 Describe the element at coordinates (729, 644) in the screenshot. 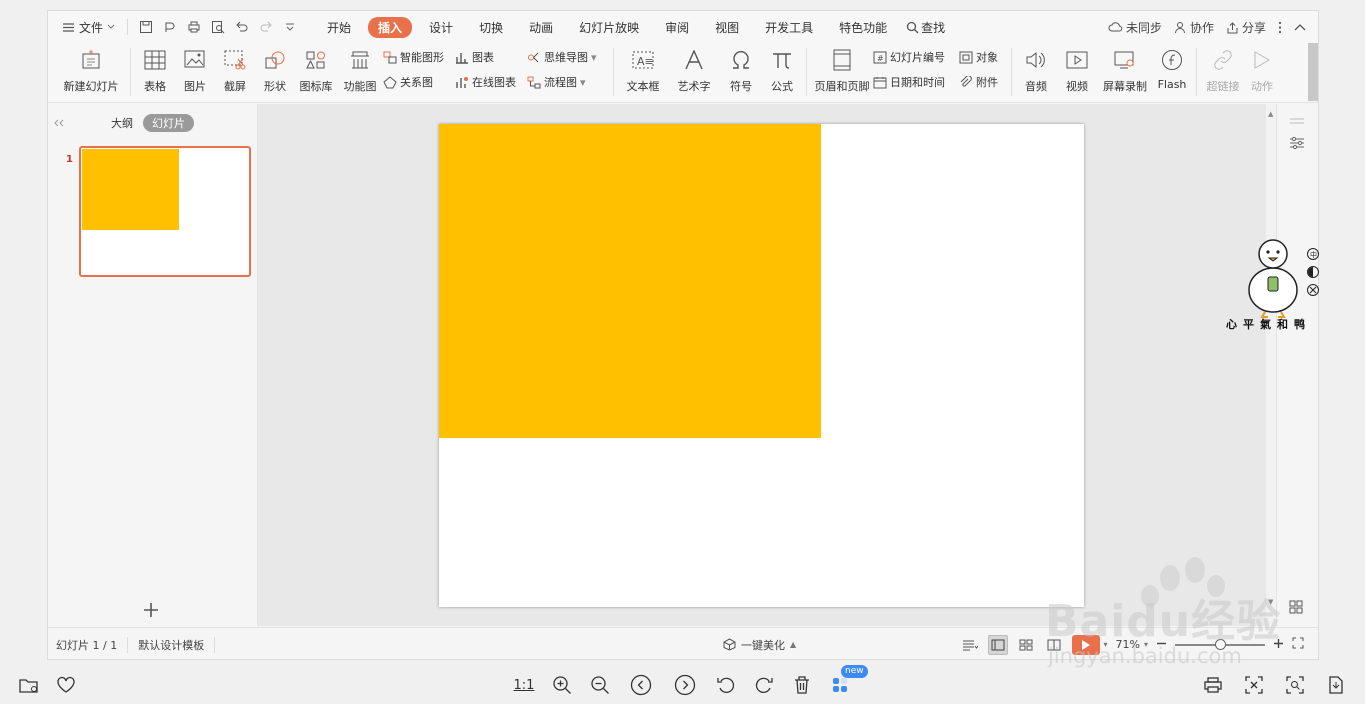

I see `cube-icon` at that location.